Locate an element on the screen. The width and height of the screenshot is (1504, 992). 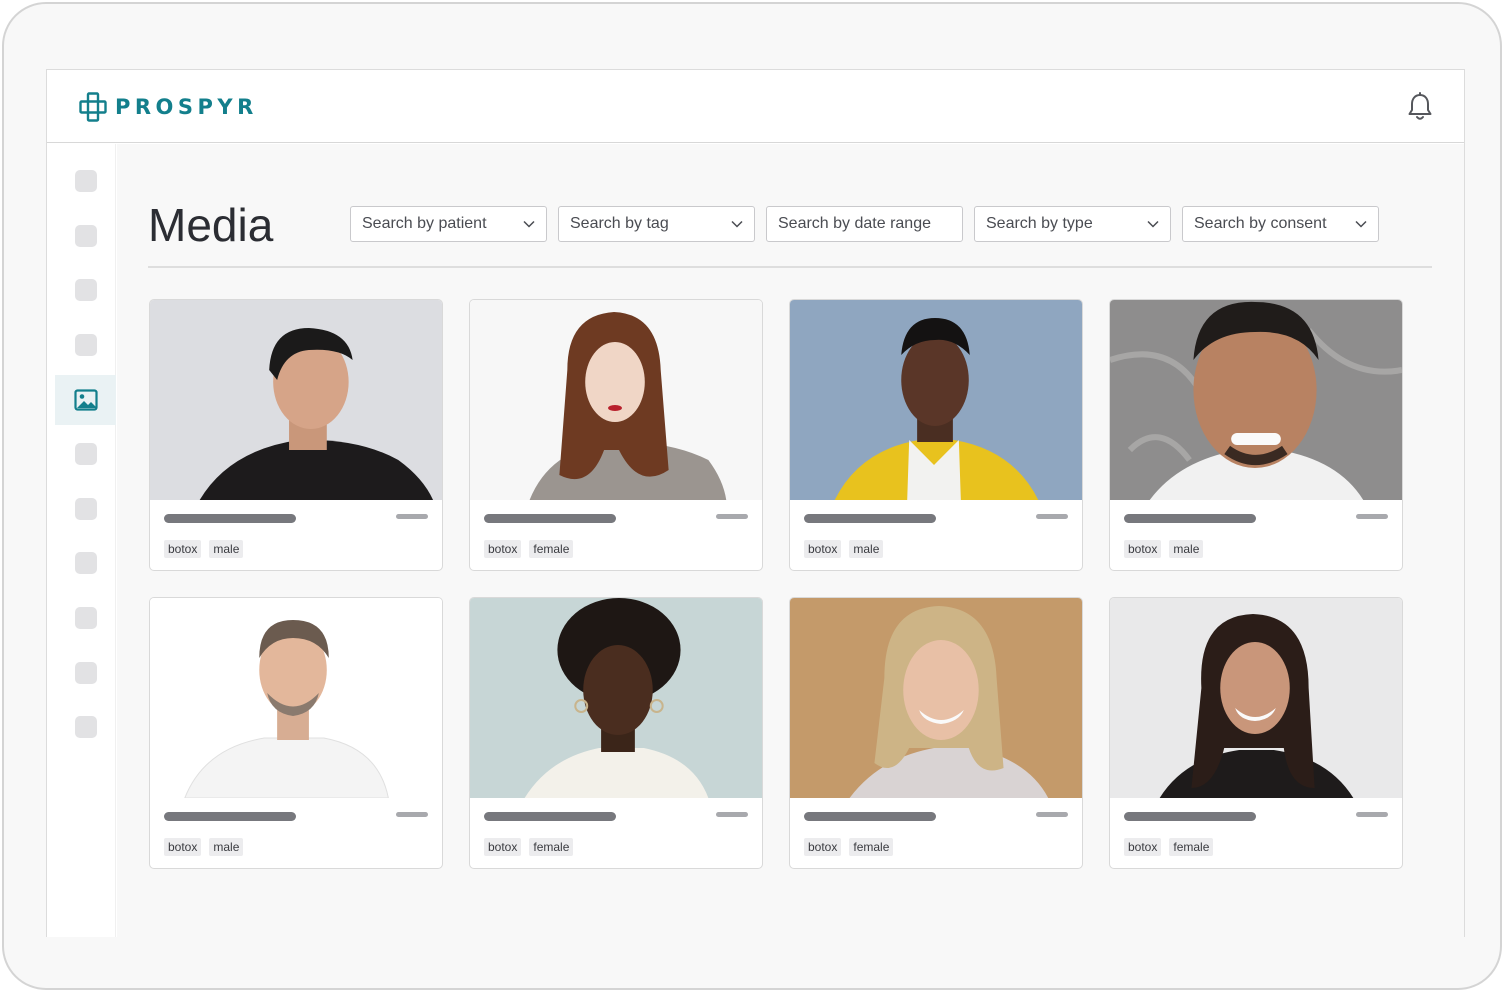
top-bar: PROSPYR is located at coordinates (755, 106).